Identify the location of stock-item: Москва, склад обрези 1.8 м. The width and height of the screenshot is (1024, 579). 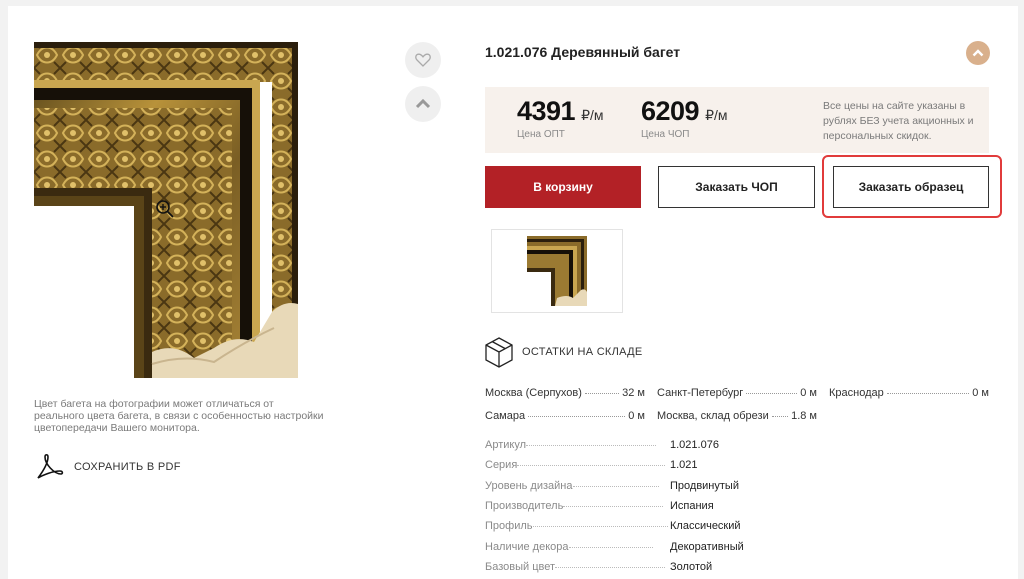
(737, 416).